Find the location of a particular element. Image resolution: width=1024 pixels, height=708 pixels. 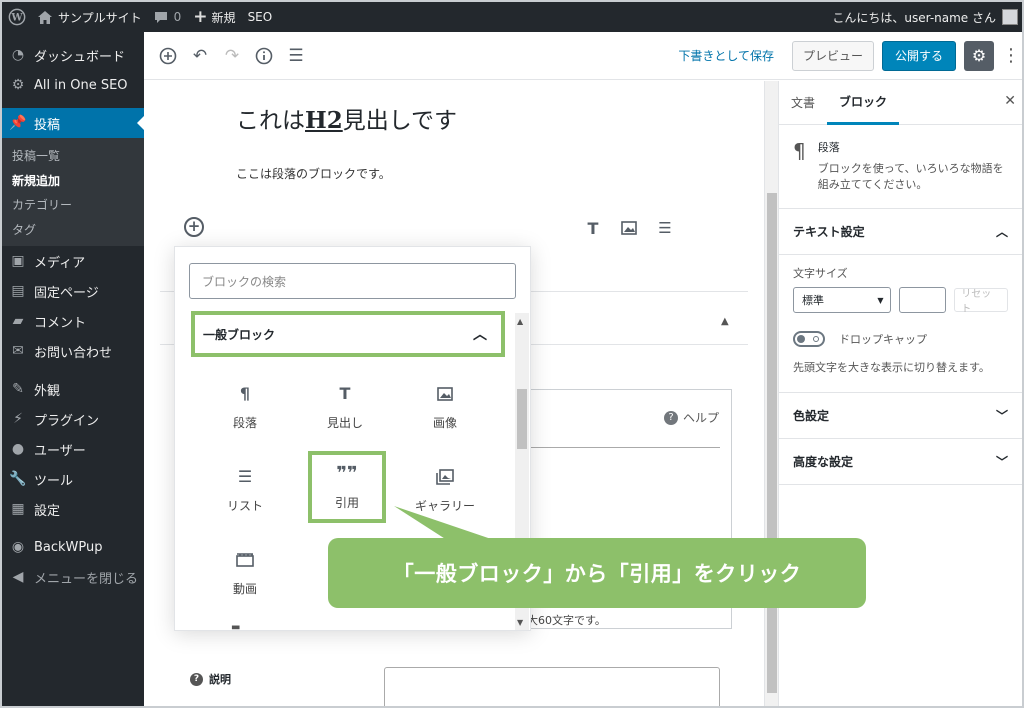

panel-text-settings: テキスト設定 ︿ is located at coordinates (900, 232).